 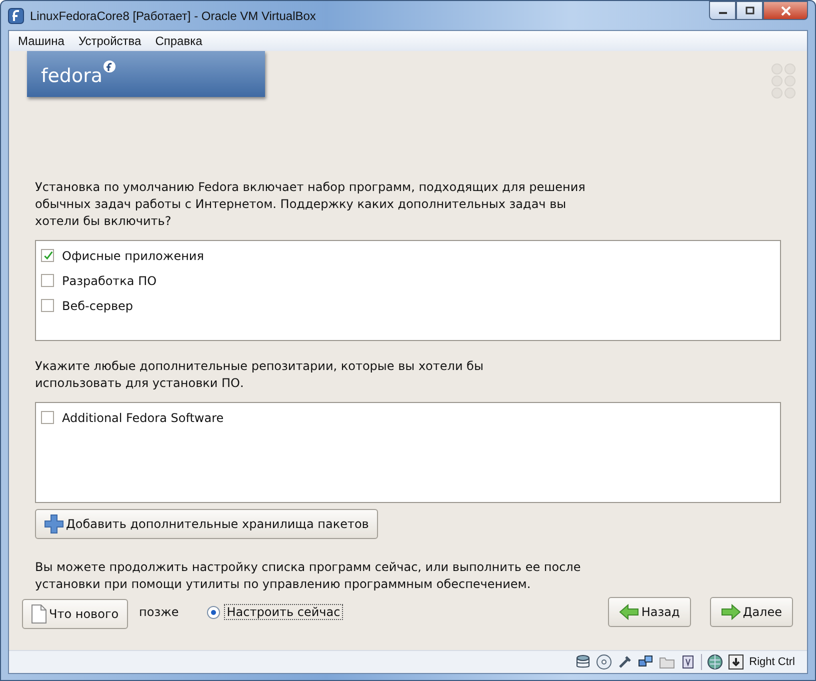 I want to click on release-notes-button: Что нового, so click(x=75, y=614).